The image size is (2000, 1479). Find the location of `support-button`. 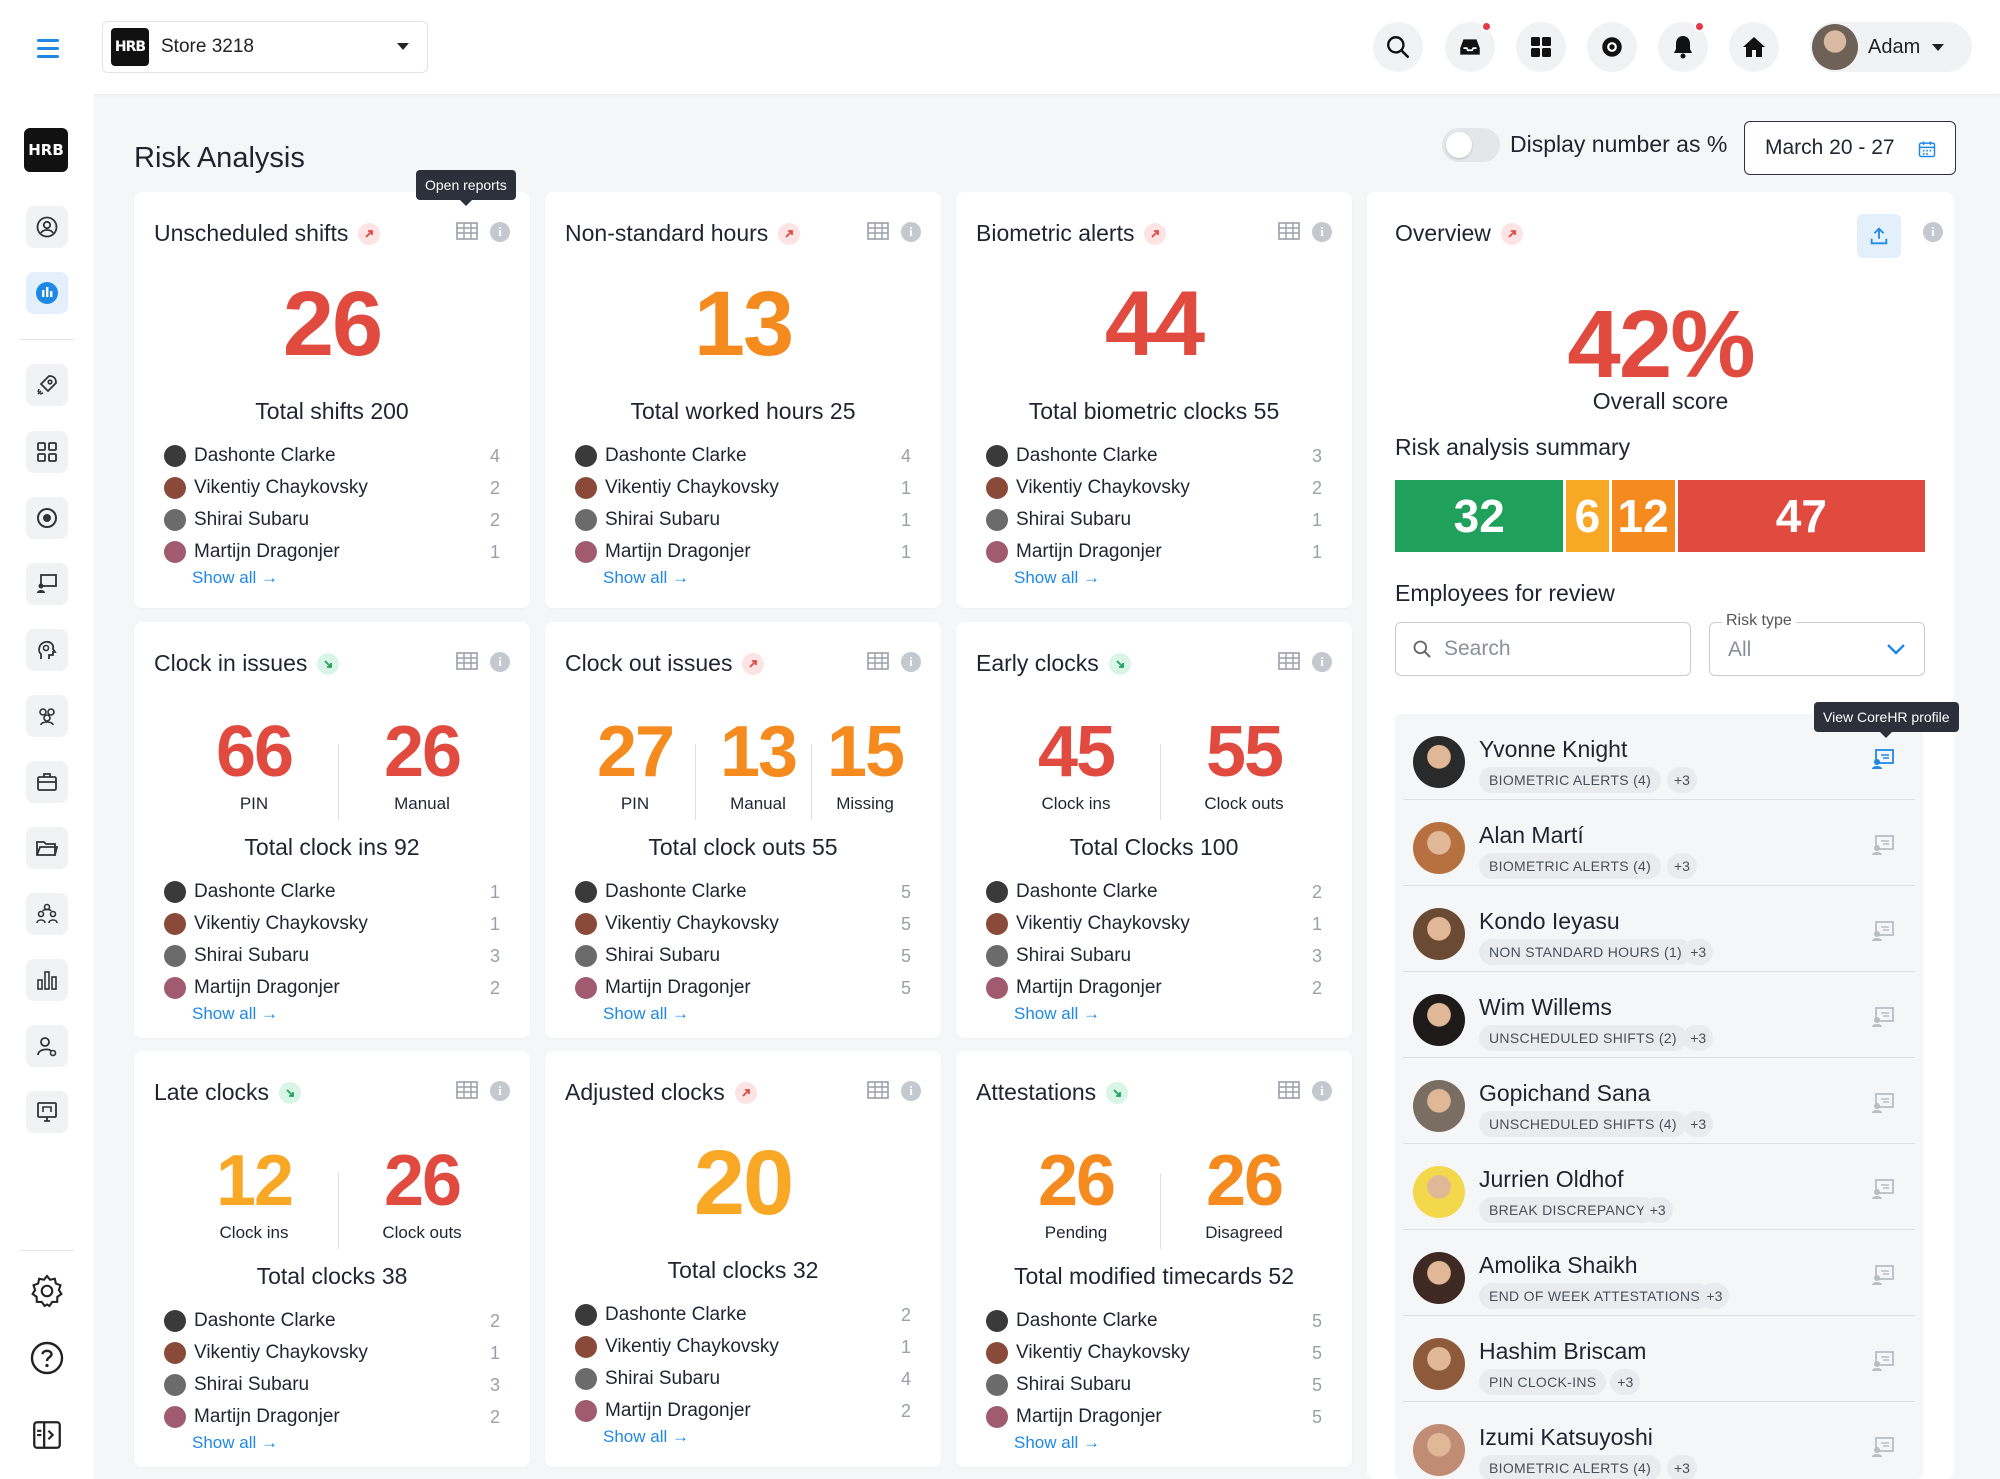

support-button is located at coordinates (1612, 47).